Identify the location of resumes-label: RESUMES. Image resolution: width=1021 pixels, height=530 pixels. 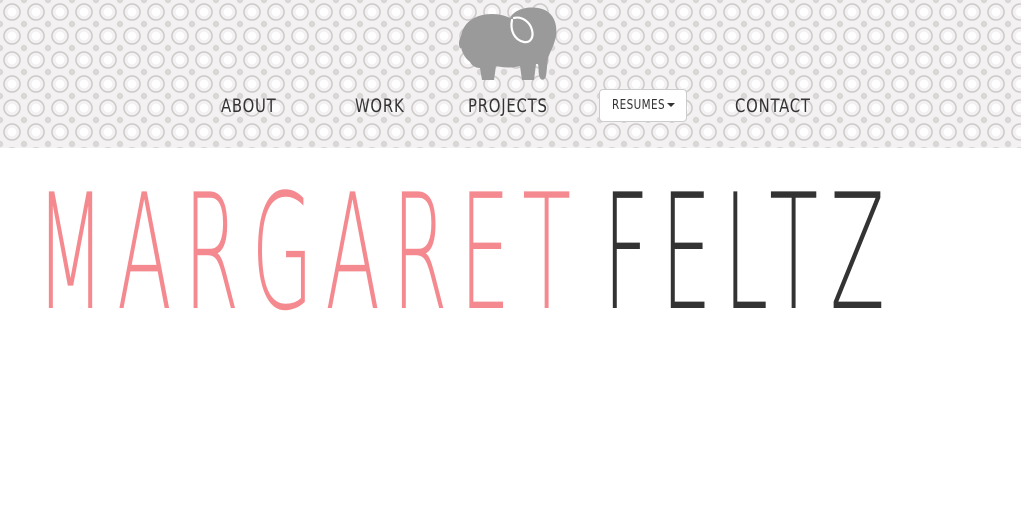
(638, 105).